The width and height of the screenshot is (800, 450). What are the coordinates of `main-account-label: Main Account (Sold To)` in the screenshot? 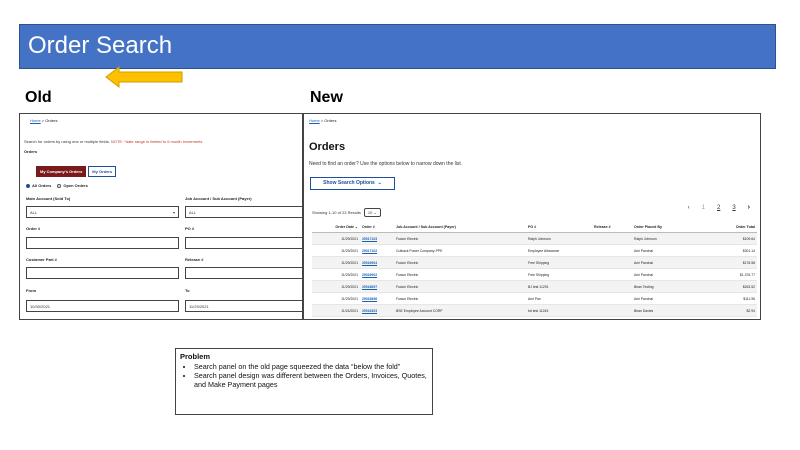 It's located at (48, 198).